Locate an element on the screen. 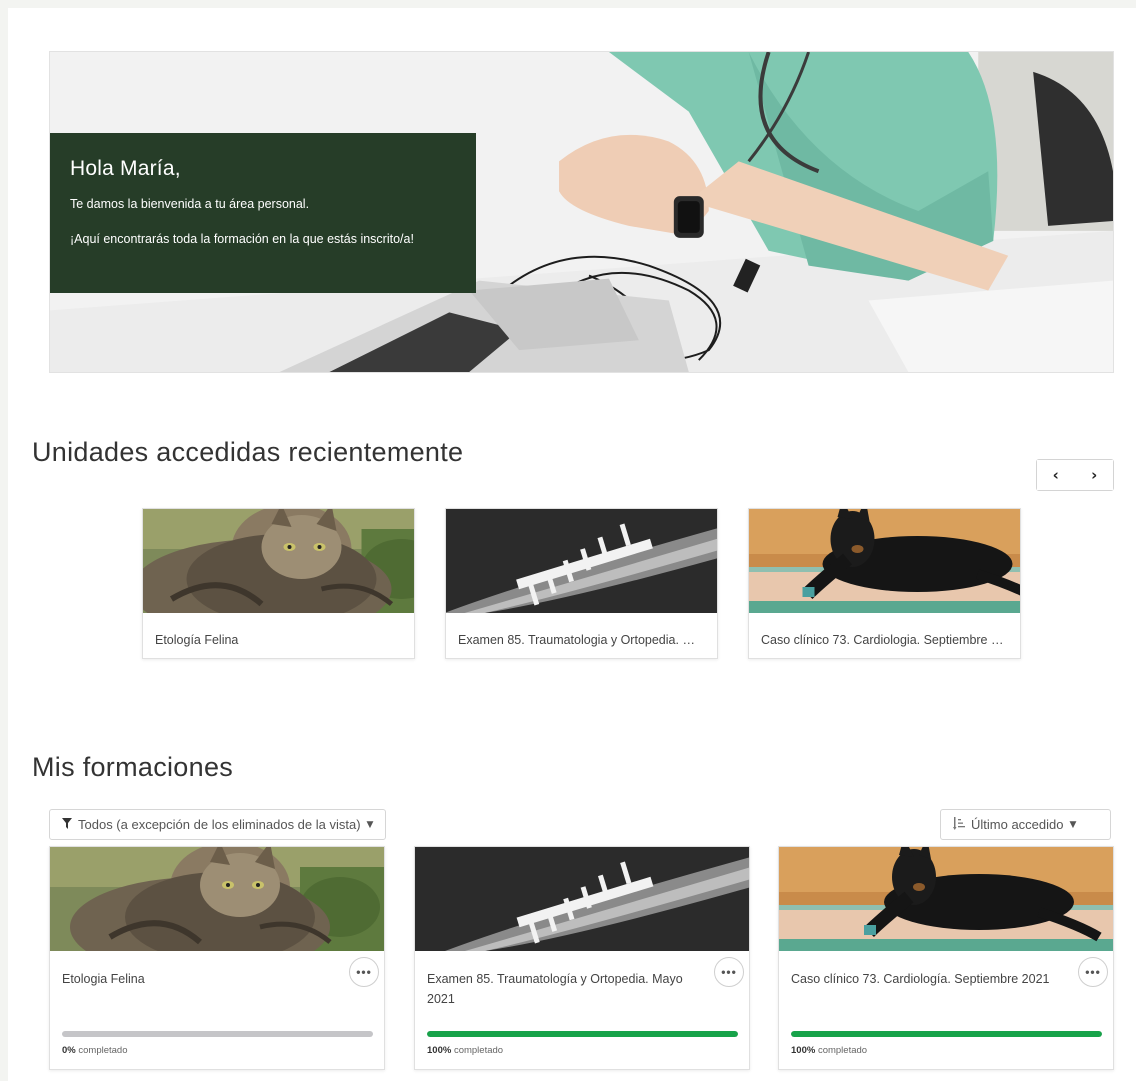  carousel-next-button: › is located at coordinates (1094, 475).